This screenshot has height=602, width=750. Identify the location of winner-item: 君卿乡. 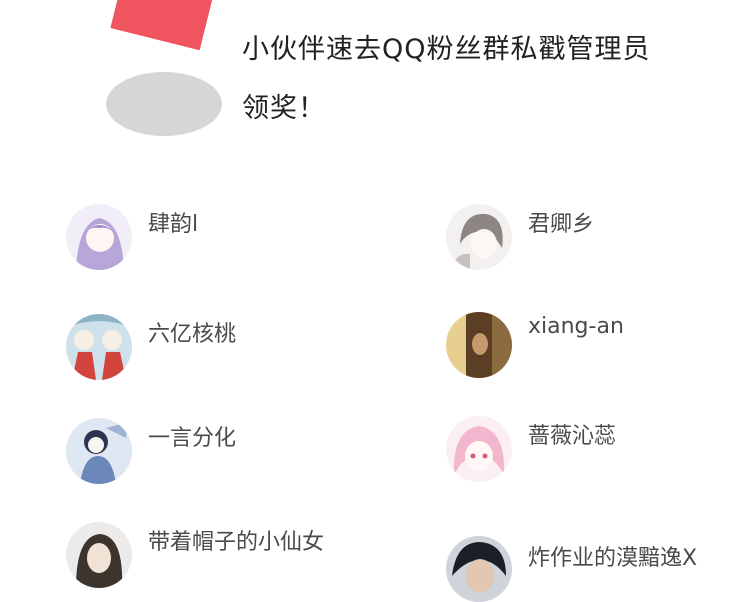
(520, 237).